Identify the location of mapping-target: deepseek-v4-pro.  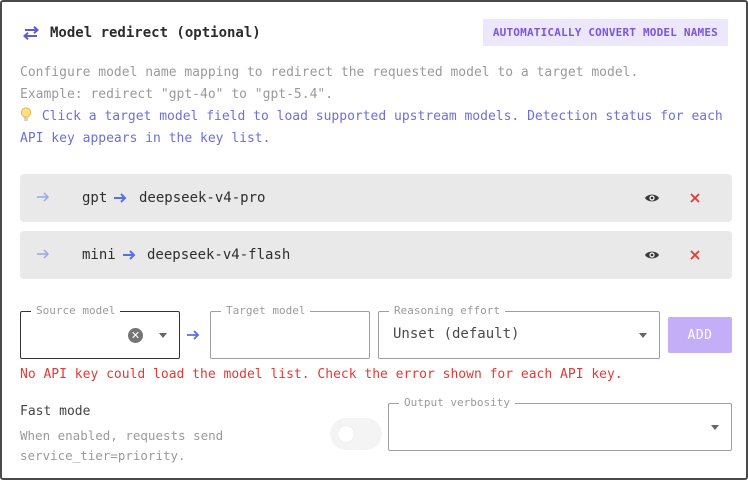
(202, 198).